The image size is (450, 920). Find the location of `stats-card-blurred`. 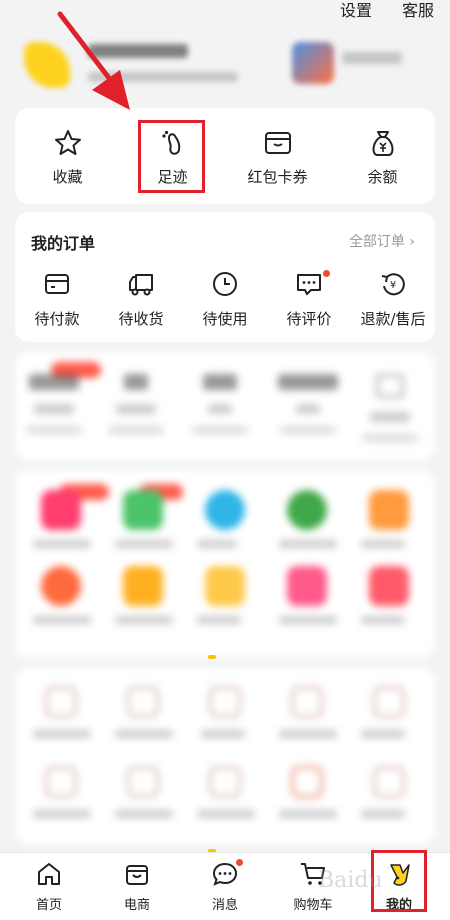

stats-card-blurred is located at coordinates (225, 406).